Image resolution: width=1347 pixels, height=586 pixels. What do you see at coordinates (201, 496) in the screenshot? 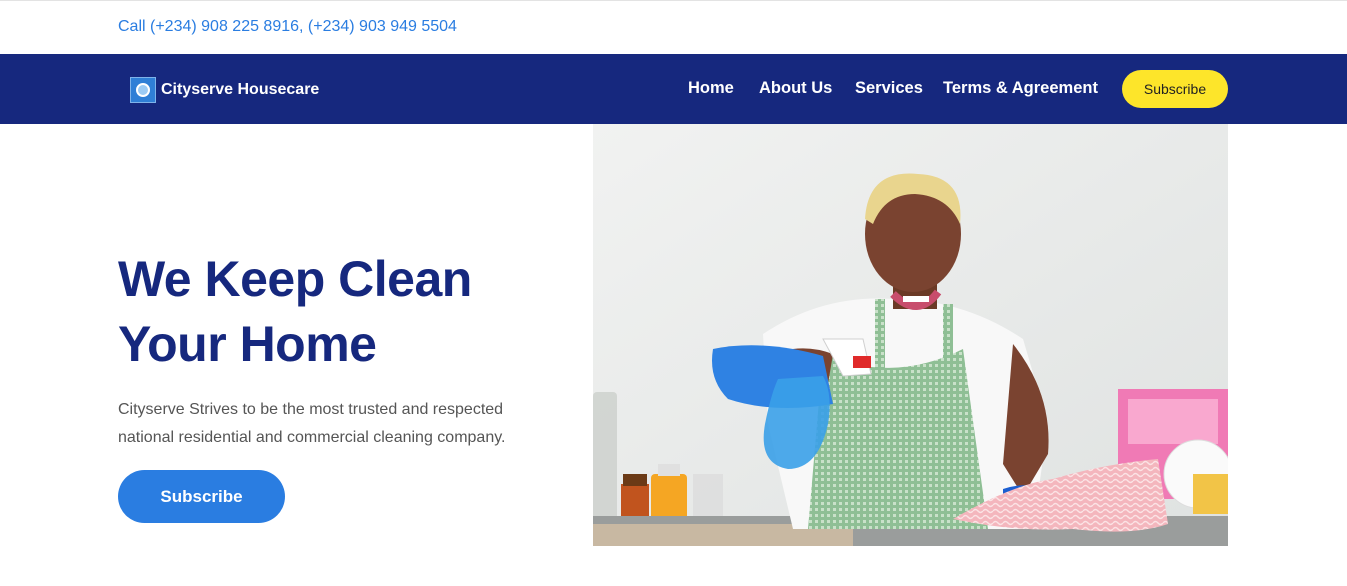
I see `hero-subscribe-button: Subscribe` at bounding box center [201, 496].